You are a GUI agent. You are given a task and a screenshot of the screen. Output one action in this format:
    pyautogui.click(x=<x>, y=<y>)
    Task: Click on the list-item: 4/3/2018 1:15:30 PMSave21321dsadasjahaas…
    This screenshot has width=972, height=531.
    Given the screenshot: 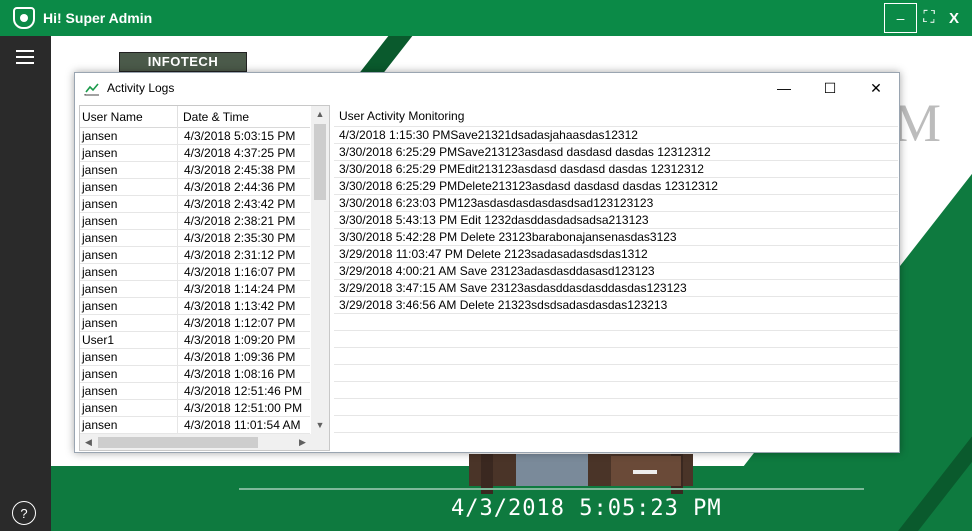 What is the action you would take?
    pyautogui.click(x=616, y=135)
    